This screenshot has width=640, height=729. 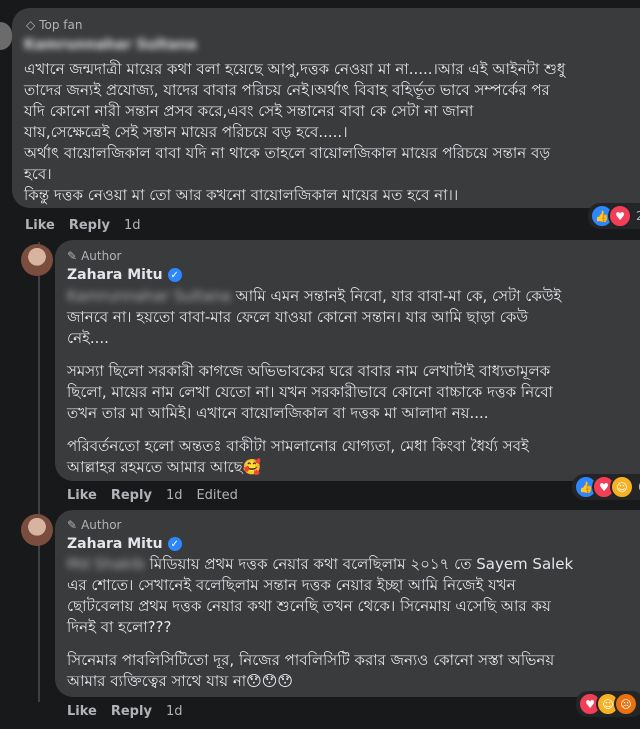 I want to click on love-reaction-icon: ♥, so click(x=620, y=216).